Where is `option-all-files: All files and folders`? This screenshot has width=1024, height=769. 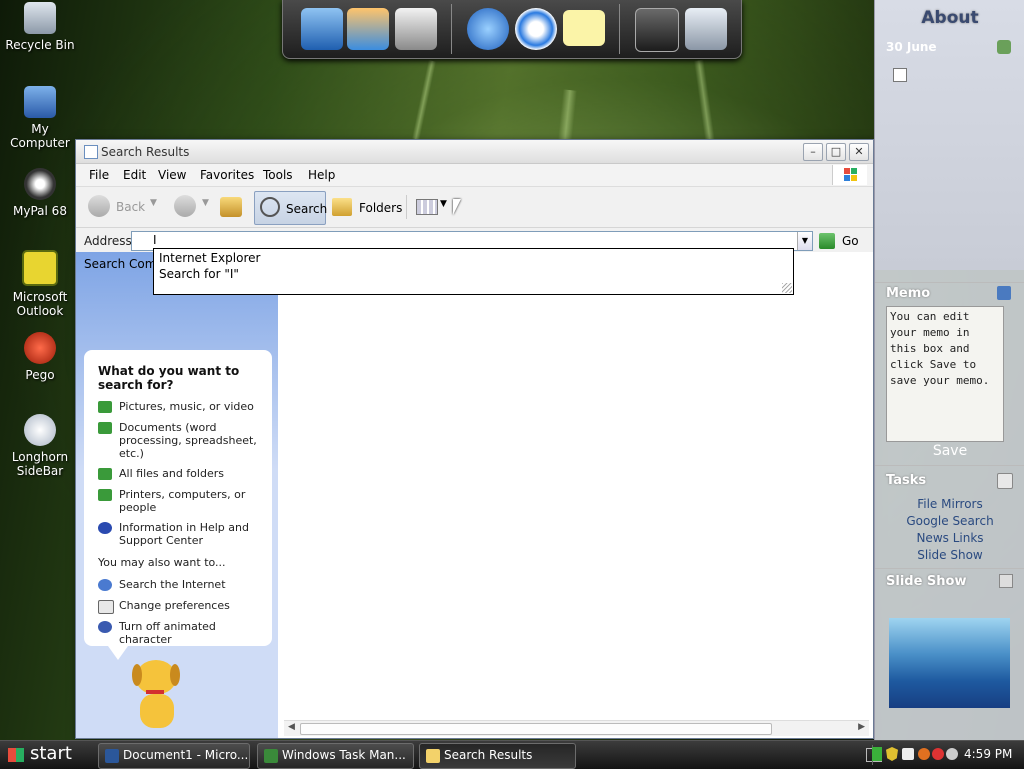
option-all-files: All files and folders is located at coordinates (183, 473).